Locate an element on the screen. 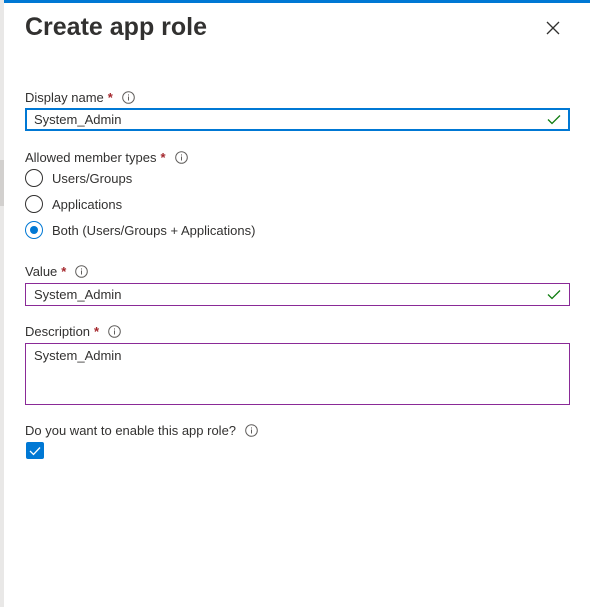 The width and height of the screenshot is (590, 607). display-name-label-text: Display name is located at coordinates (64, 97).